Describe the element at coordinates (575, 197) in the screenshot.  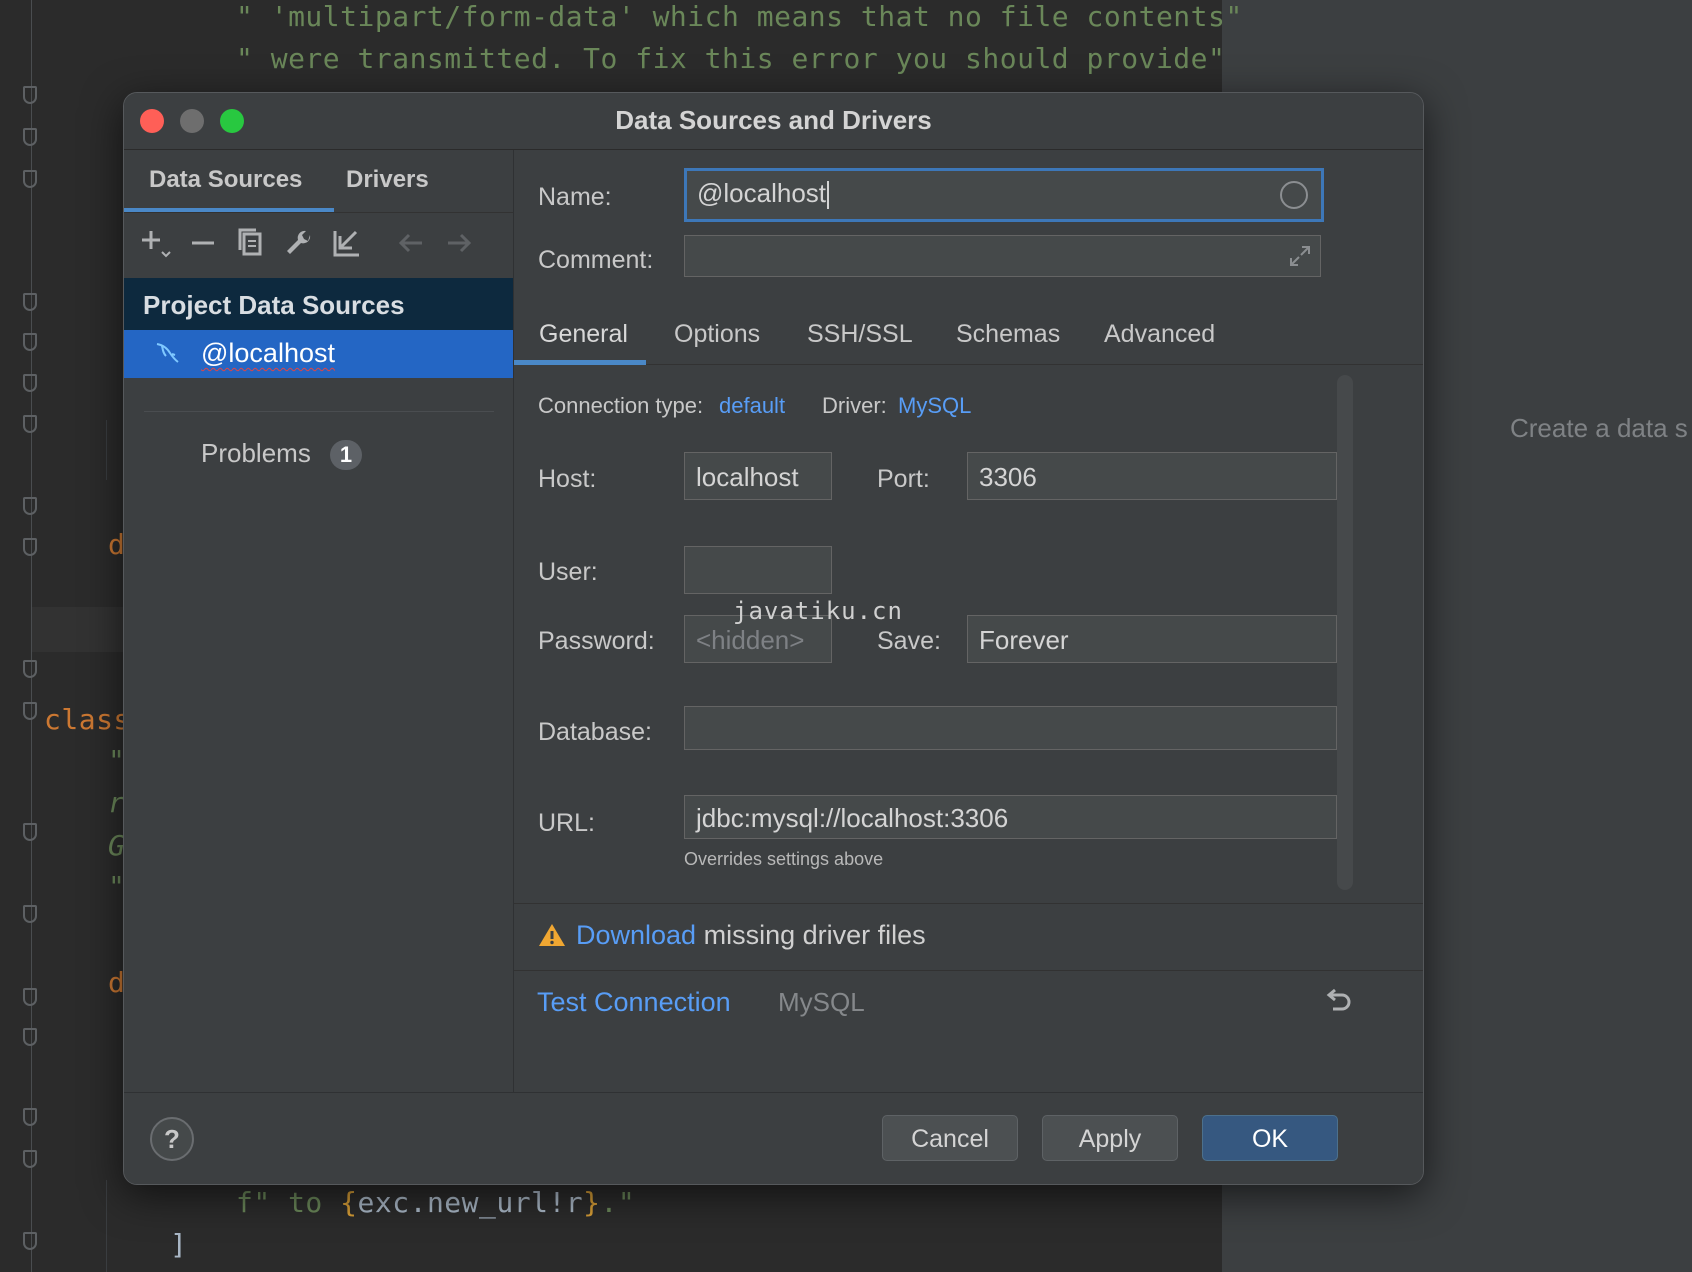
I see `name-label: Name:` at that location.